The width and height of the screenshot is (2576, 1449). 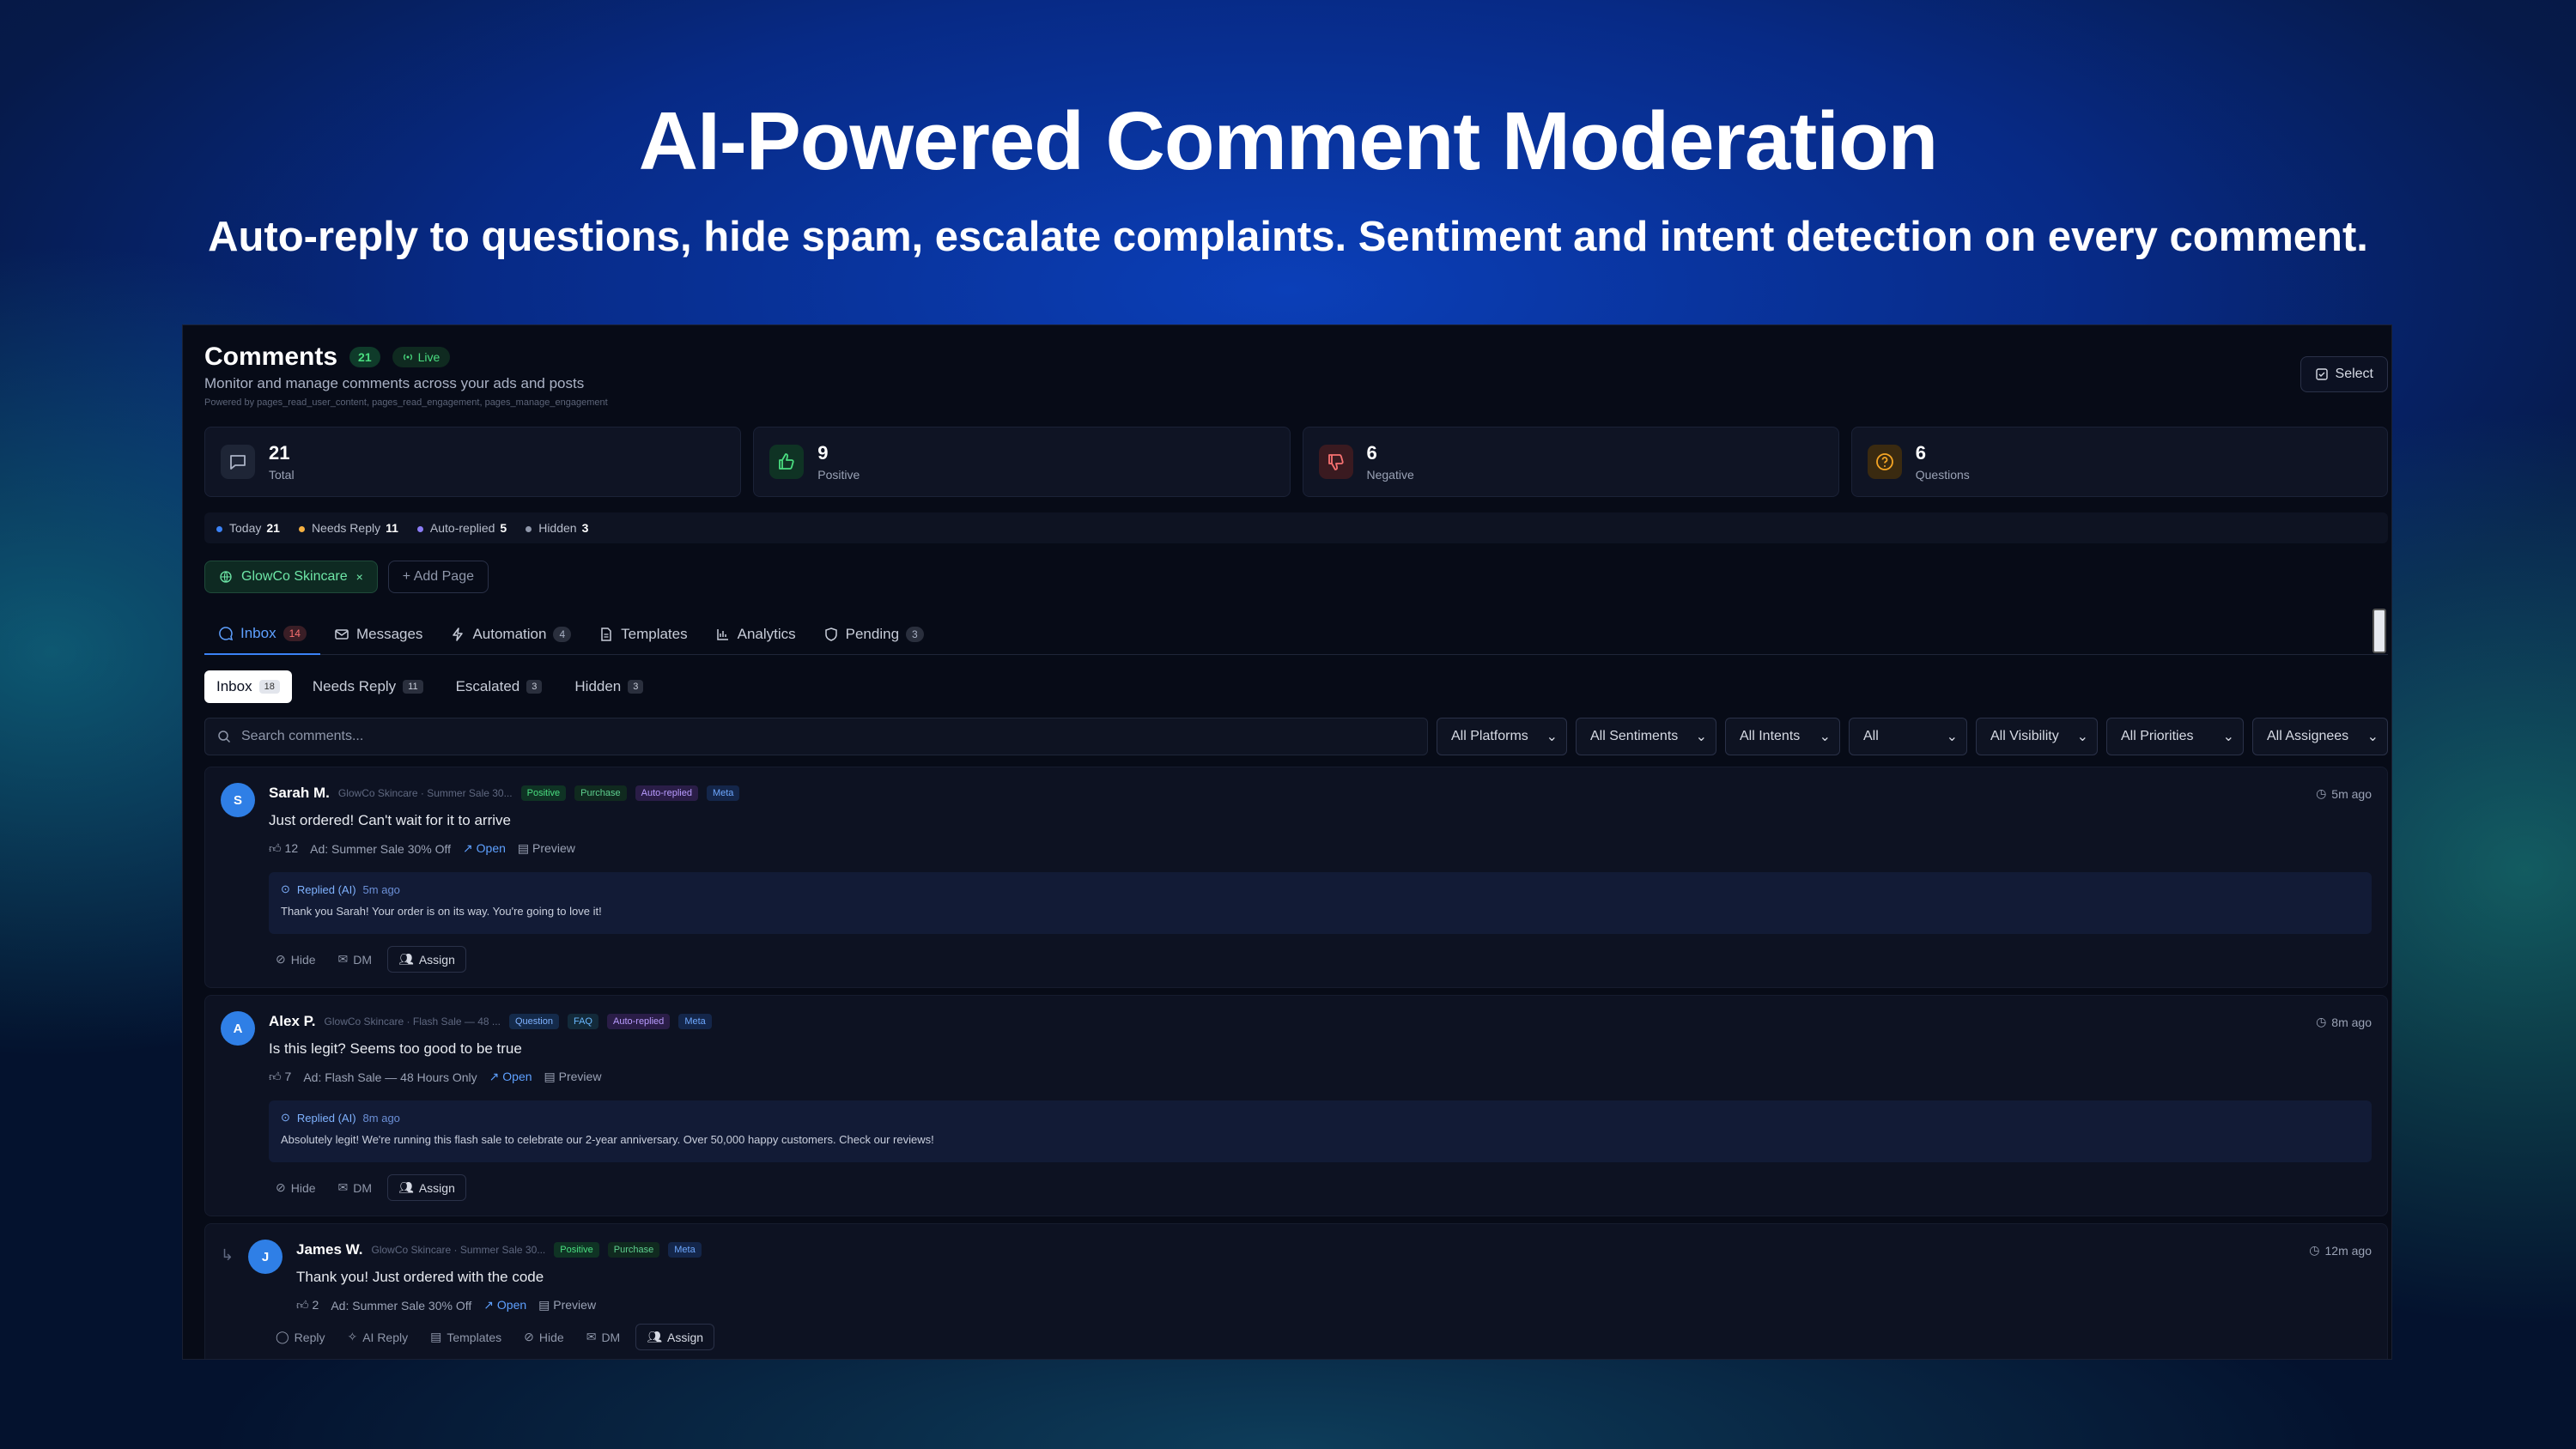 What do you see at coordinates (915, 634) in the screenshot?
I see `tab-count: 3` at bounding box center [915, 634].